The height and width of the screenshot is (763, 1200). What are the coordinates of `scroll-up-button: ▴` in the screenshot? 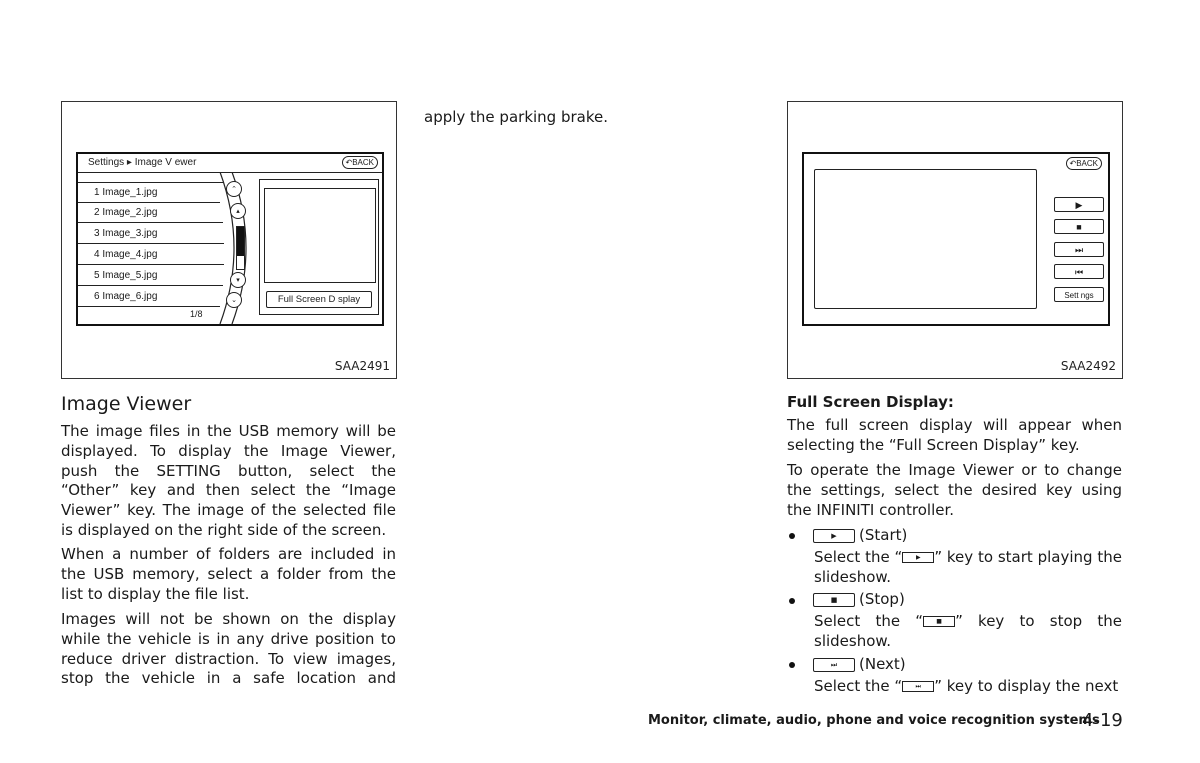 It's located at (238, 211).